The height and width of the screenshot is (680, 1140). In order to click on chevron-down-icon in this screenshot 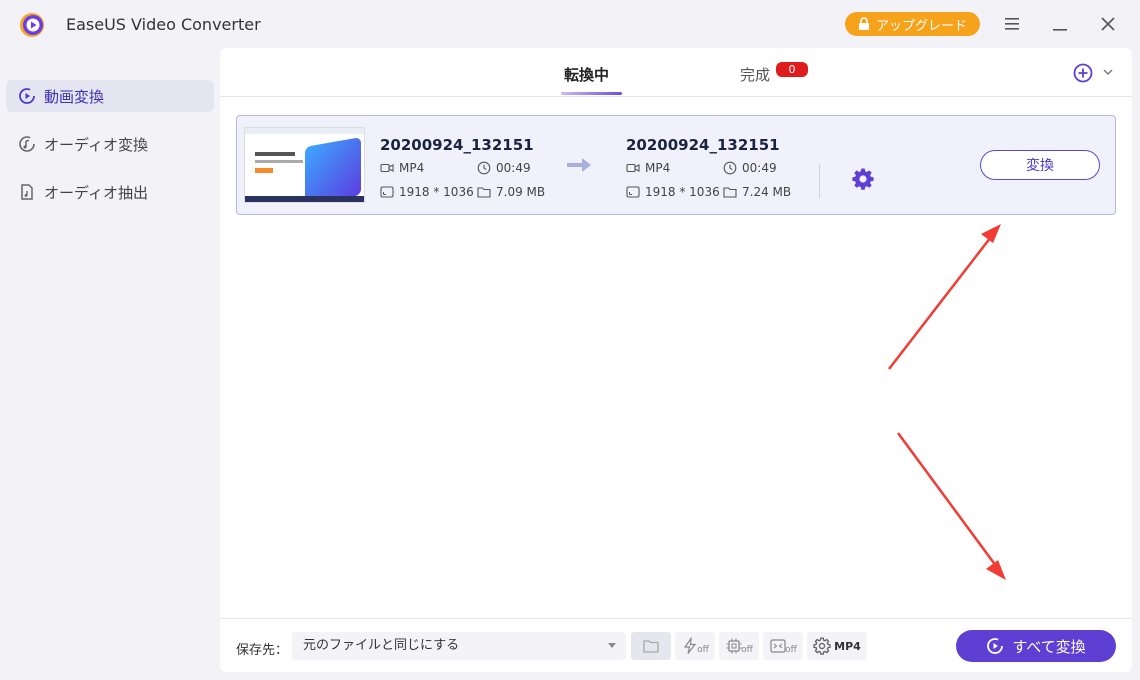, I will do `click(1108, 72)`.